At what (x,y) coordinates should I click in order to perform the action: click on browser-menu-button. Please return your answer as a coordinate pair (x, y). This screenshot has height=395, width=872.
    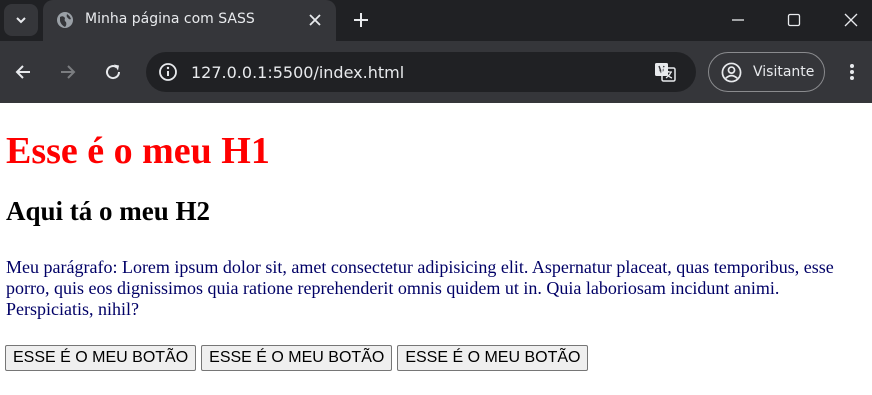
    Looking at the image, I should click on (852, 72).